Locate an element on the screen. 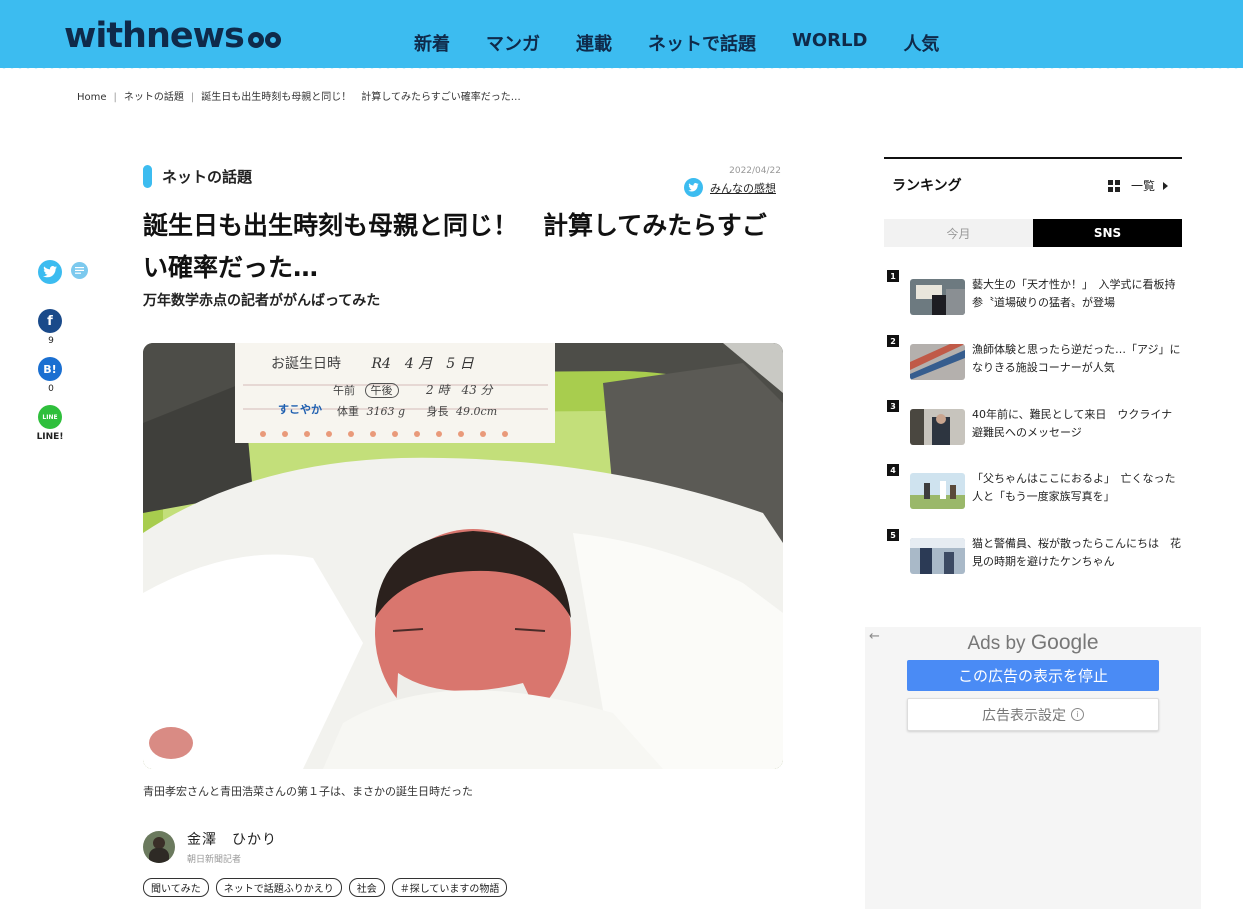 The width and height of the screenshot is (1243, 909). ad-settings-button: 広告表示設定 i is located at coordinates (1033, 714).